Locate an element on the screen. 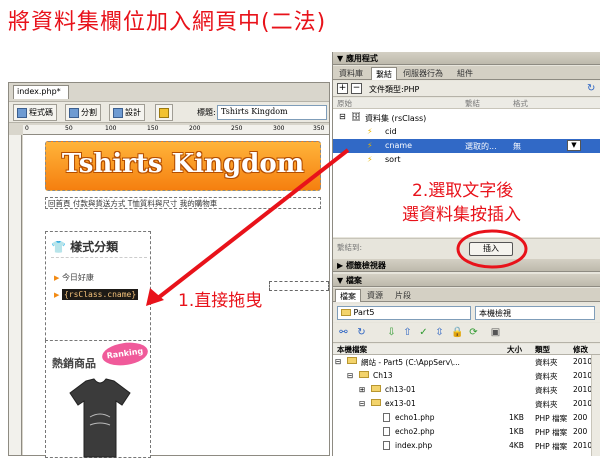 The height and width of the screenshot is (459, 600). step2-note-line2: 選資料集按插入 is located at coordinates (461, 215).